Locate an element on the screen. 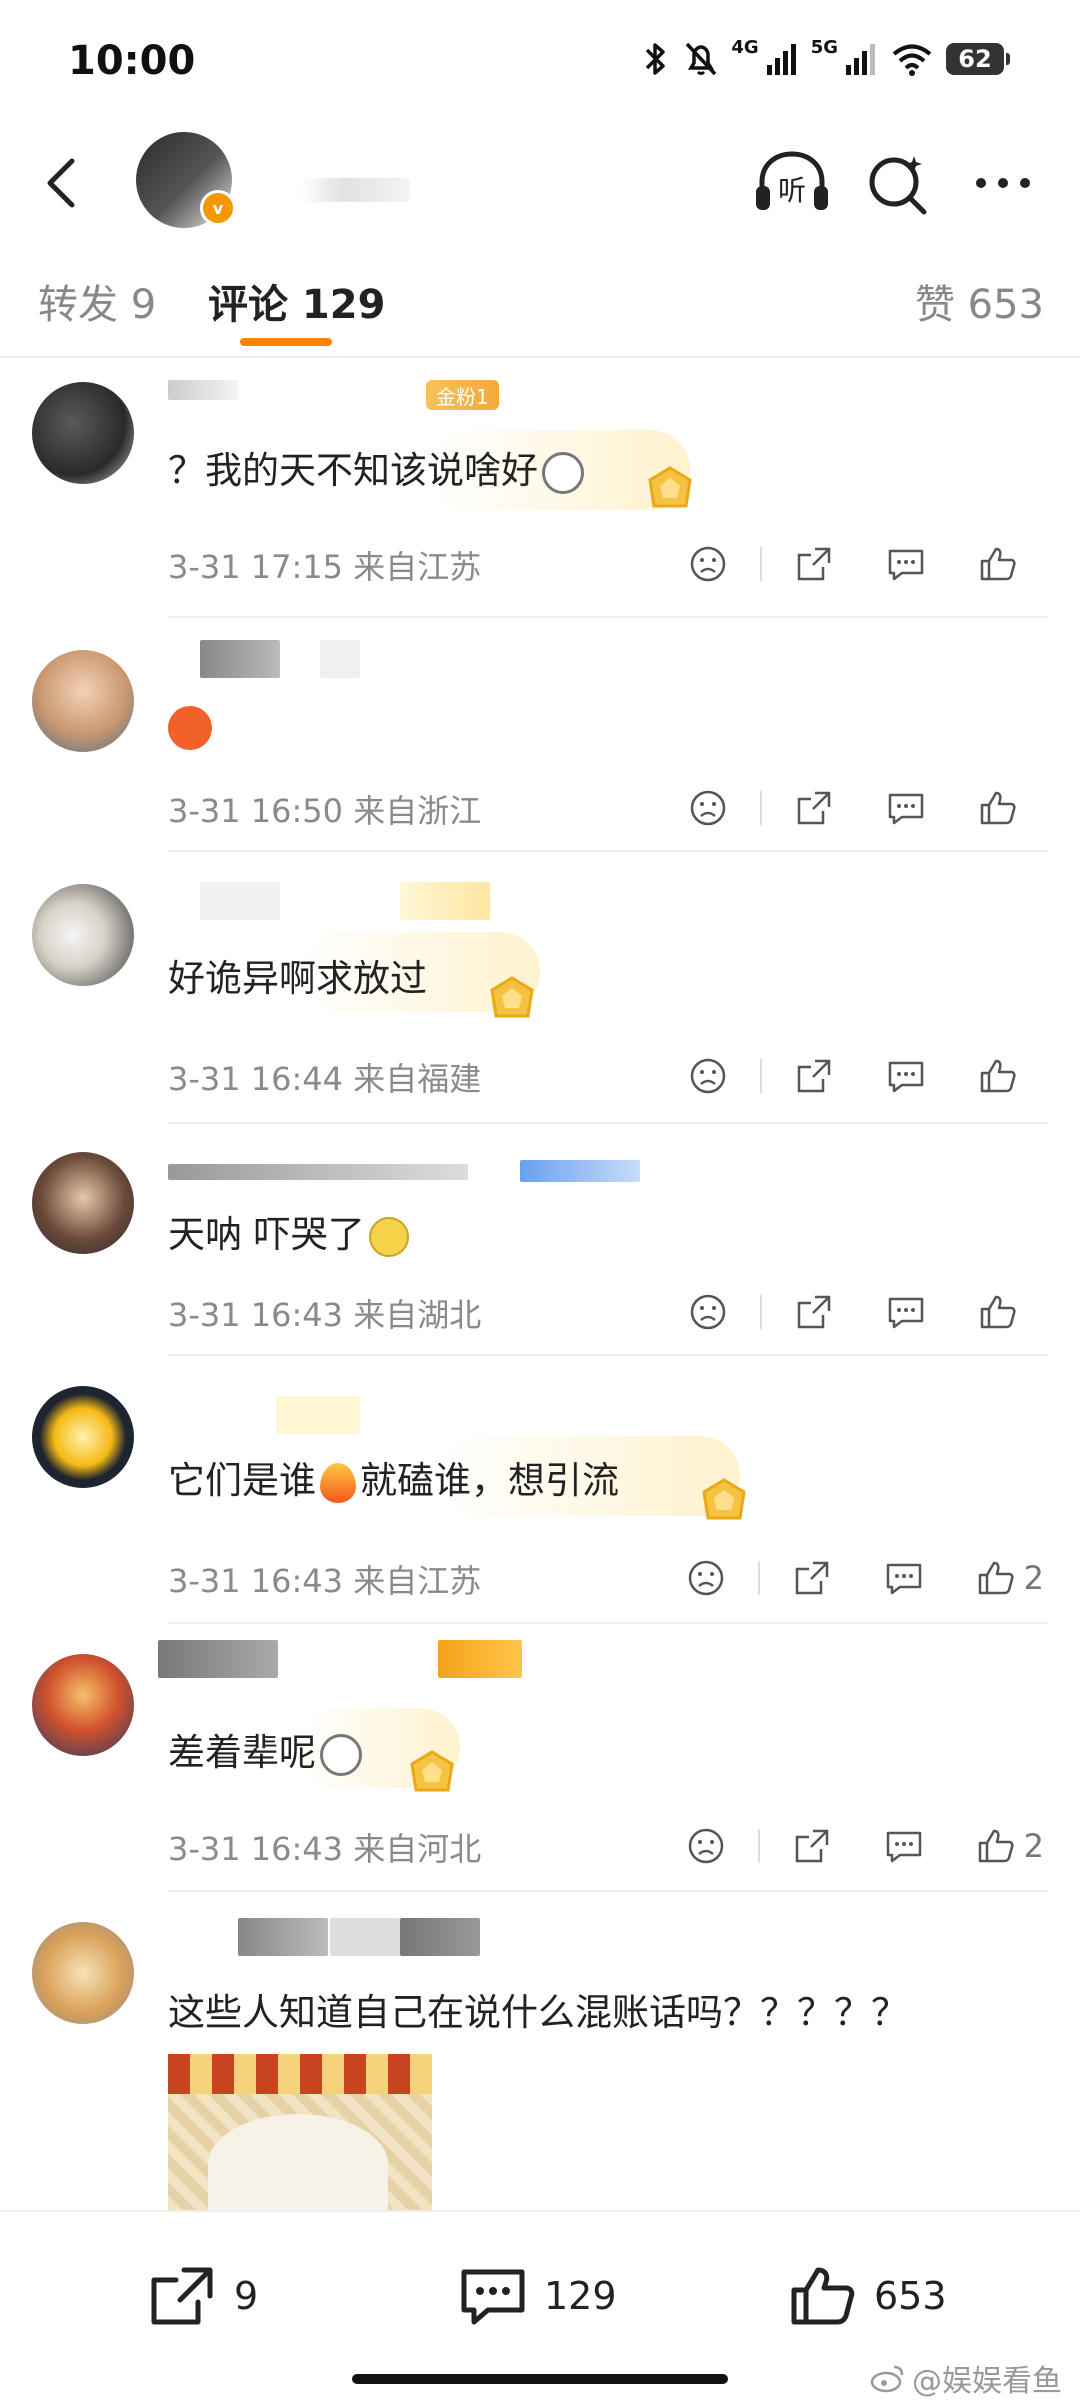 Image resolution: width=1080 pixels, height=2405 pixels. watermark-text: @娱娱看鱼 is located at coordinates (987, 2381).